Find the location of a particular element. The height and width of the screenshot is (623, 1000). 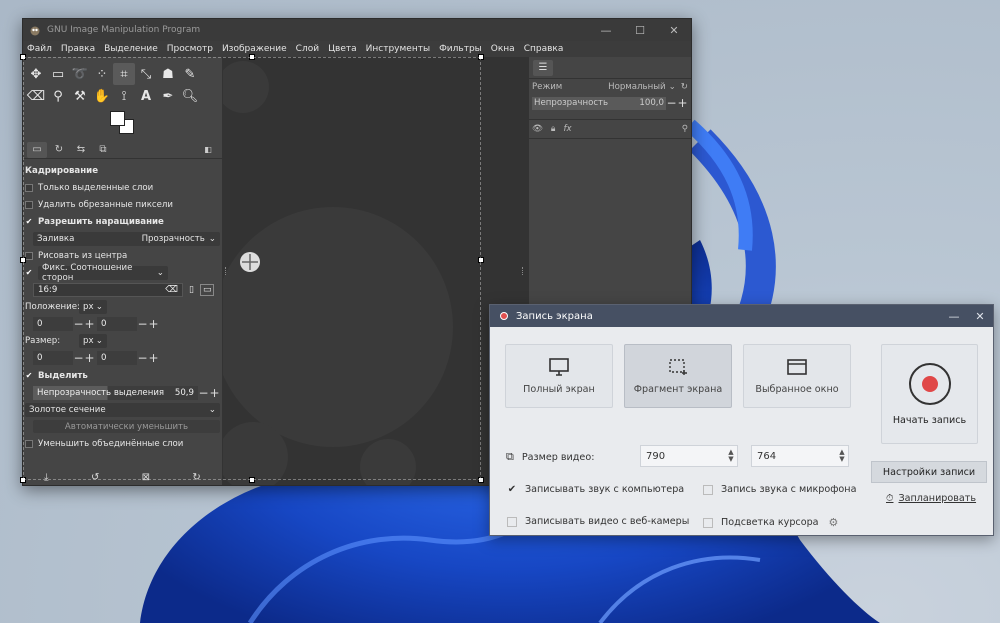

ratio-input: 16:9 ⌫ is located at coordinates (108, 289).